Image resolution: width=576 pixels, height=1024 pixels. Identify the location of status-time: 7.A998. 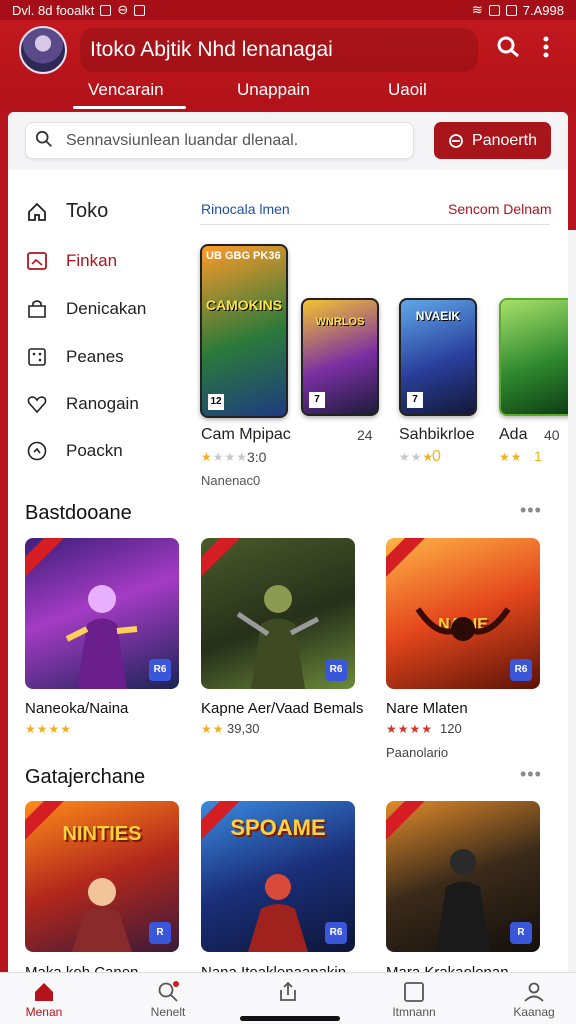
(543, 10).